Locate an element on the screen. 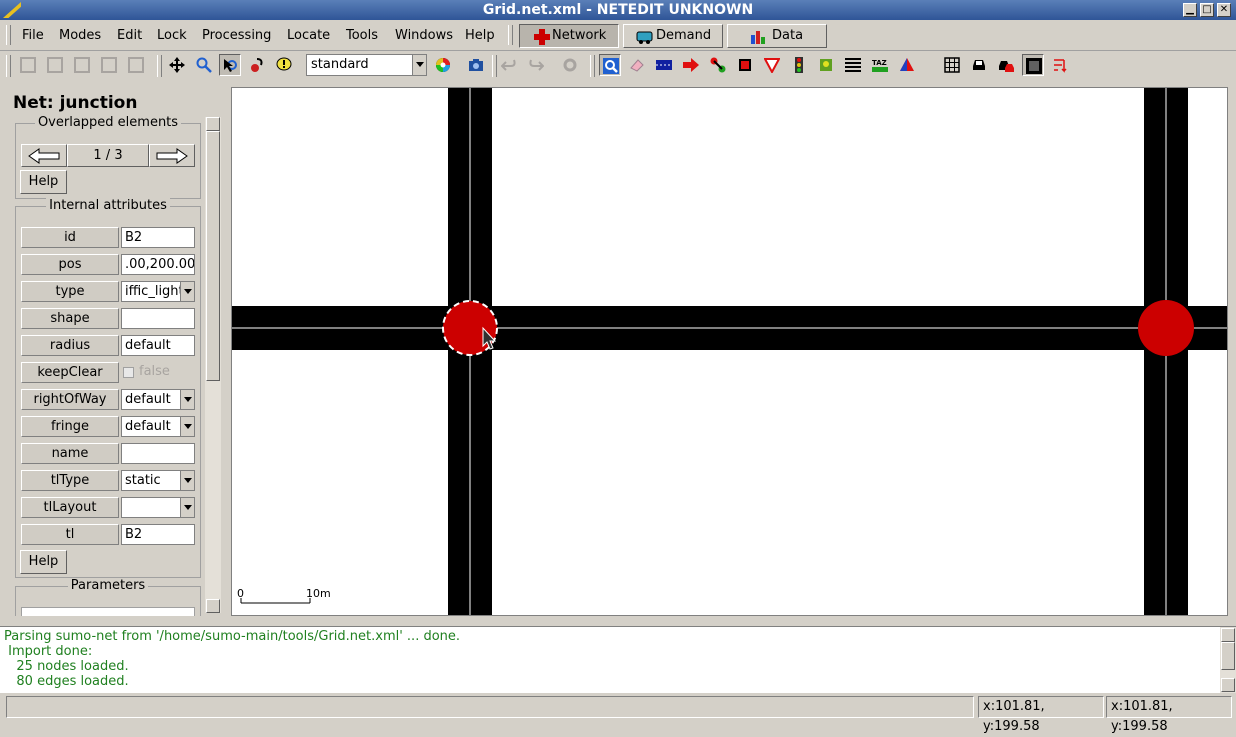  change-all-phases-button is located at coordinates (1060, 65).